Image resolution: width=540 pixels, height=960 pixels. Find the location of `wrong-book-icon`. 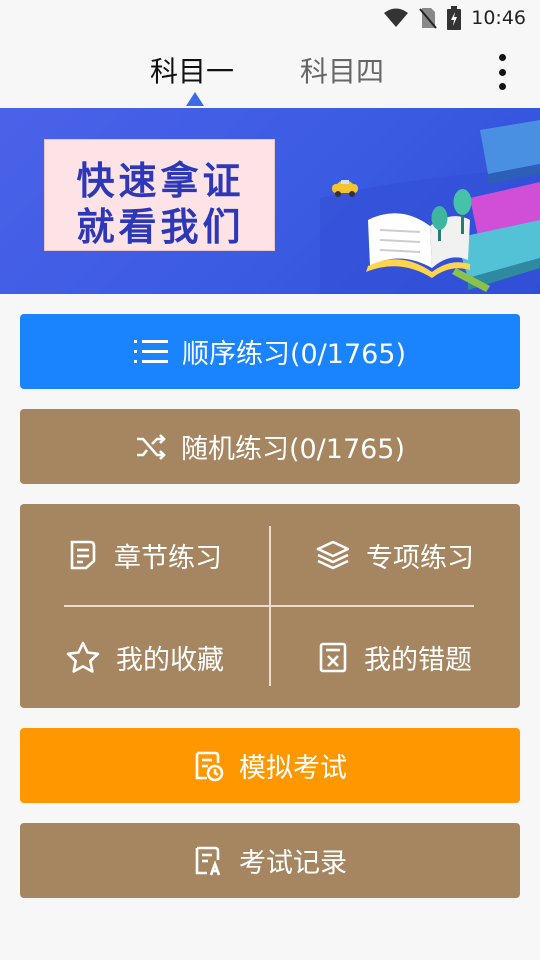

wrong-book-icon is located at coordinates (333, 657).